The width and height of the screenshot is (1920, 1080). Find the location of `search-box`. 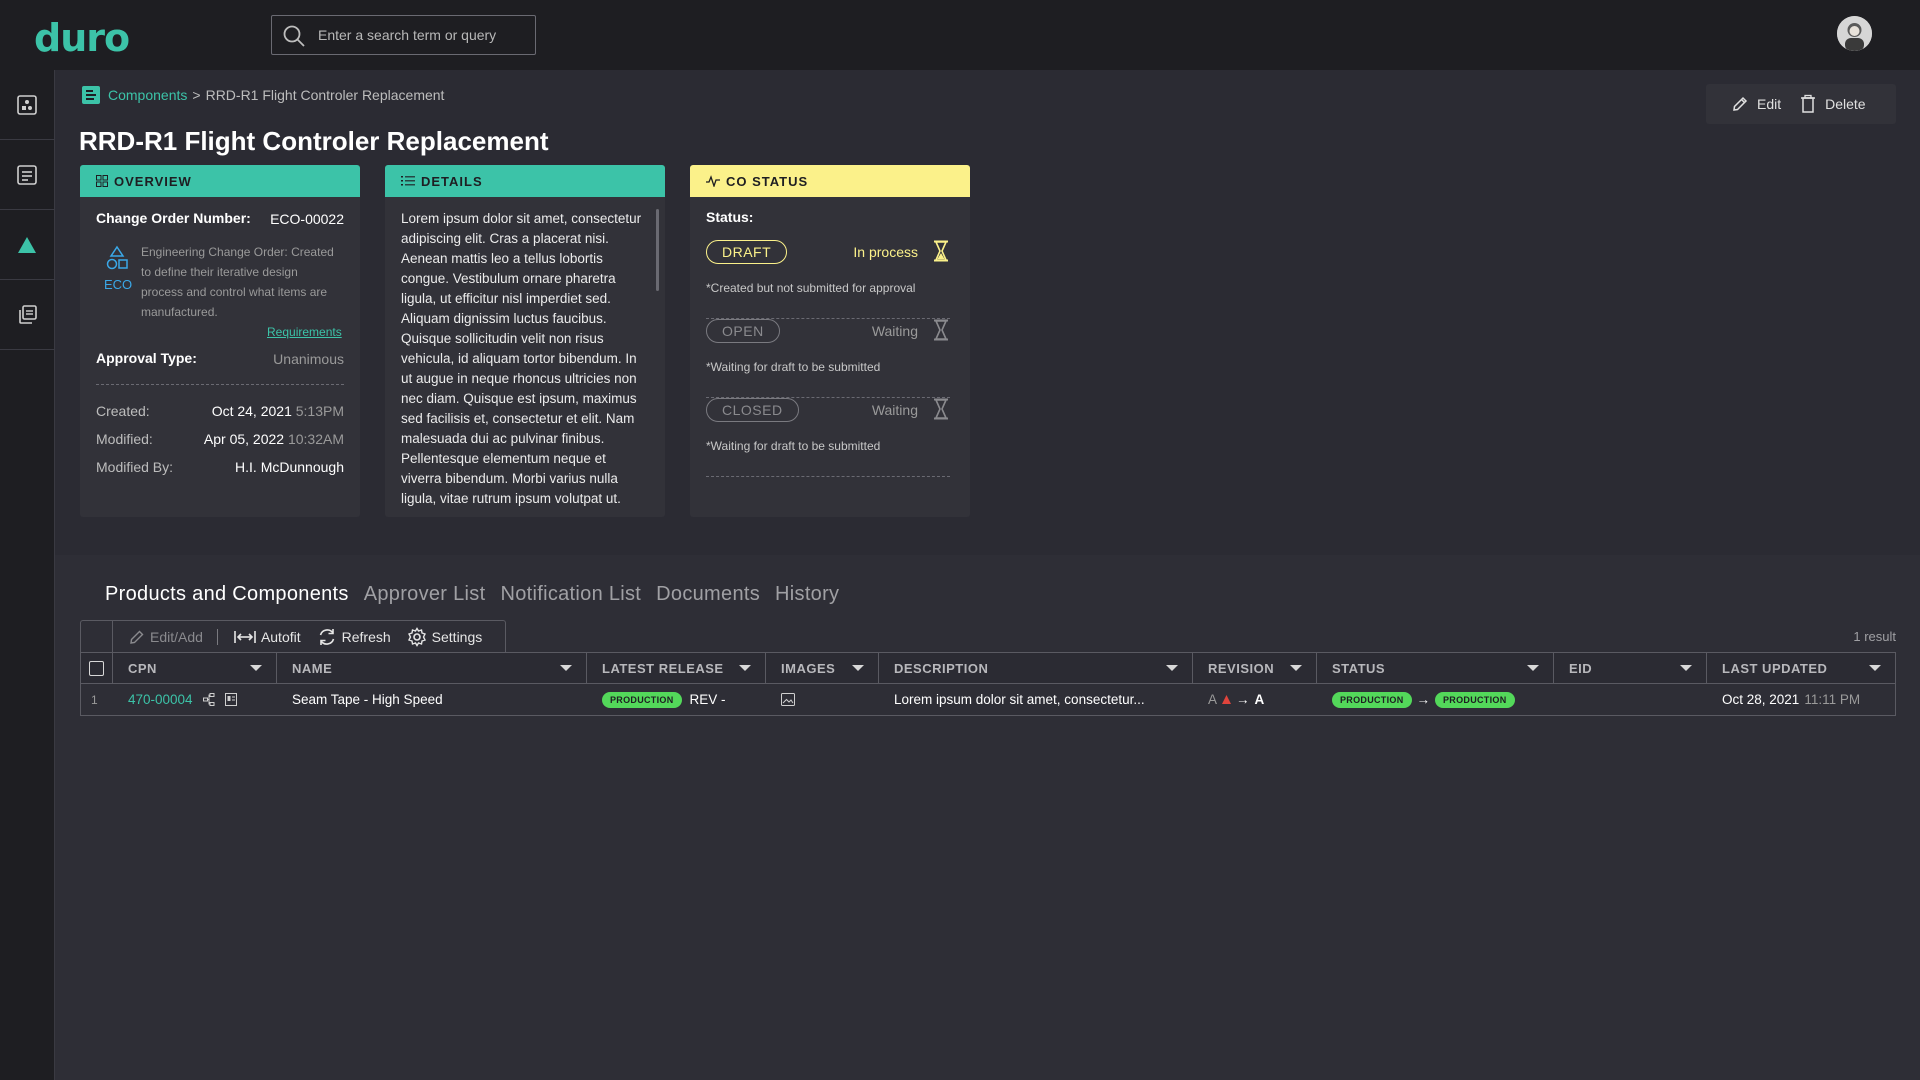

search-box is located at coordinates (403, 35).